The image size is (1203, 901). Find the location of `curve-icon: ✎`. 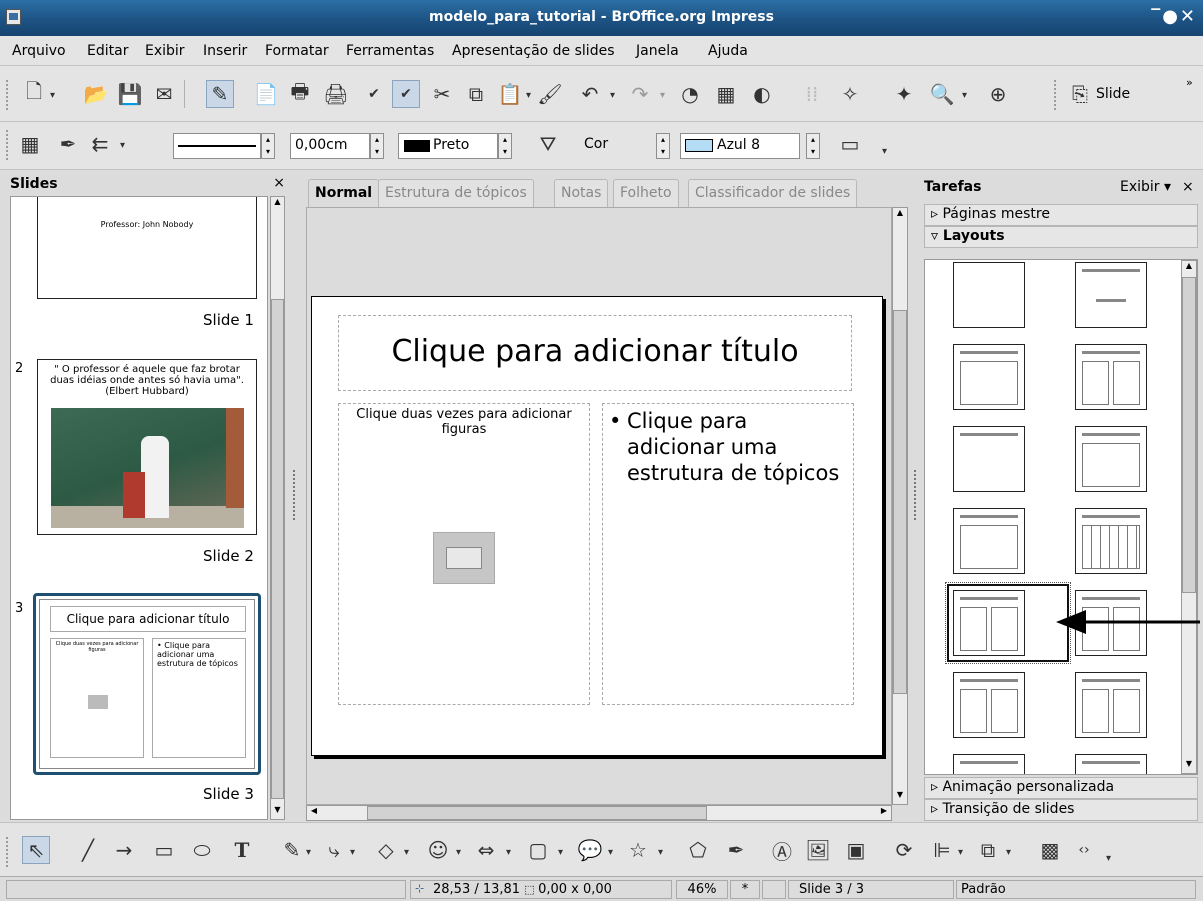

curve-icon: ✎ is located at coordinates (292, 850).